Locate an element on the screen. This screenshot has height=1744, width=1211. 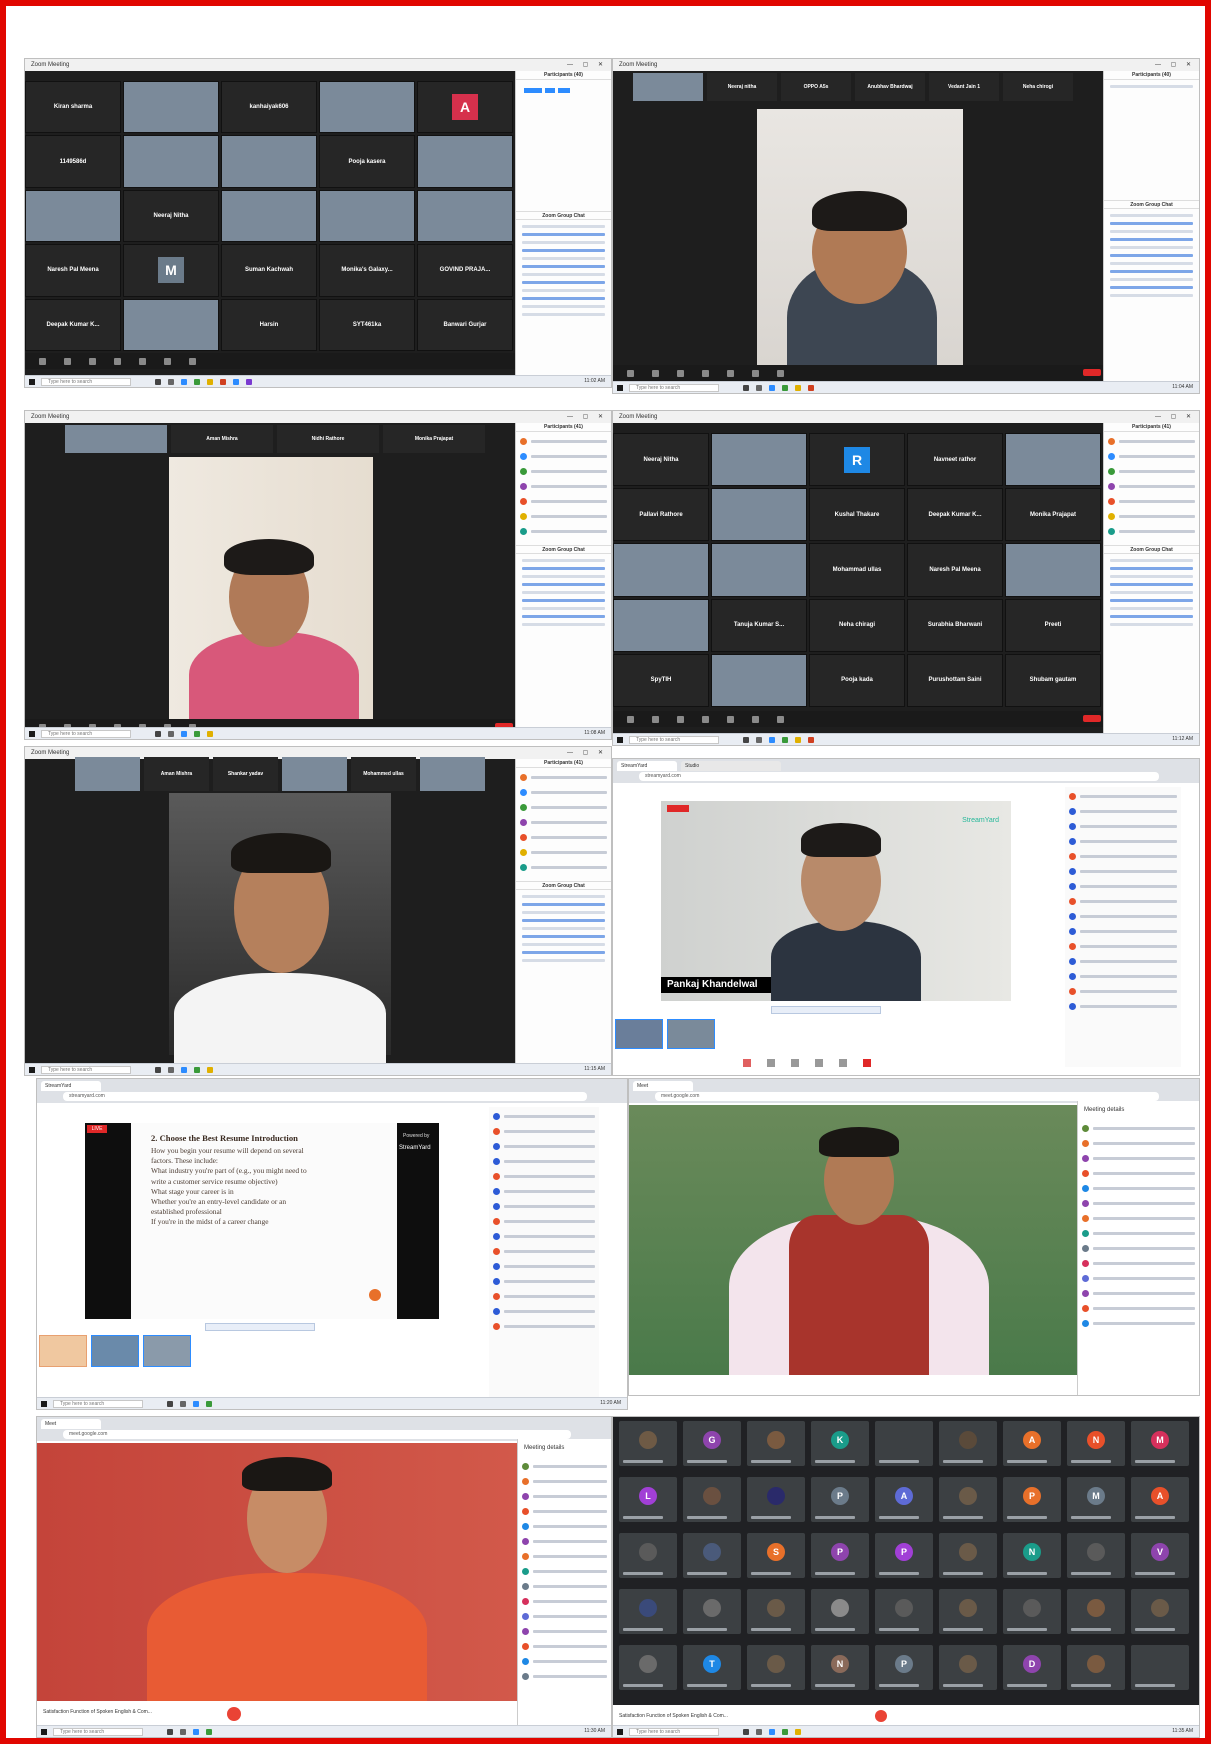
participant-tile: SpyTIH is located at coordinates (661, 680).